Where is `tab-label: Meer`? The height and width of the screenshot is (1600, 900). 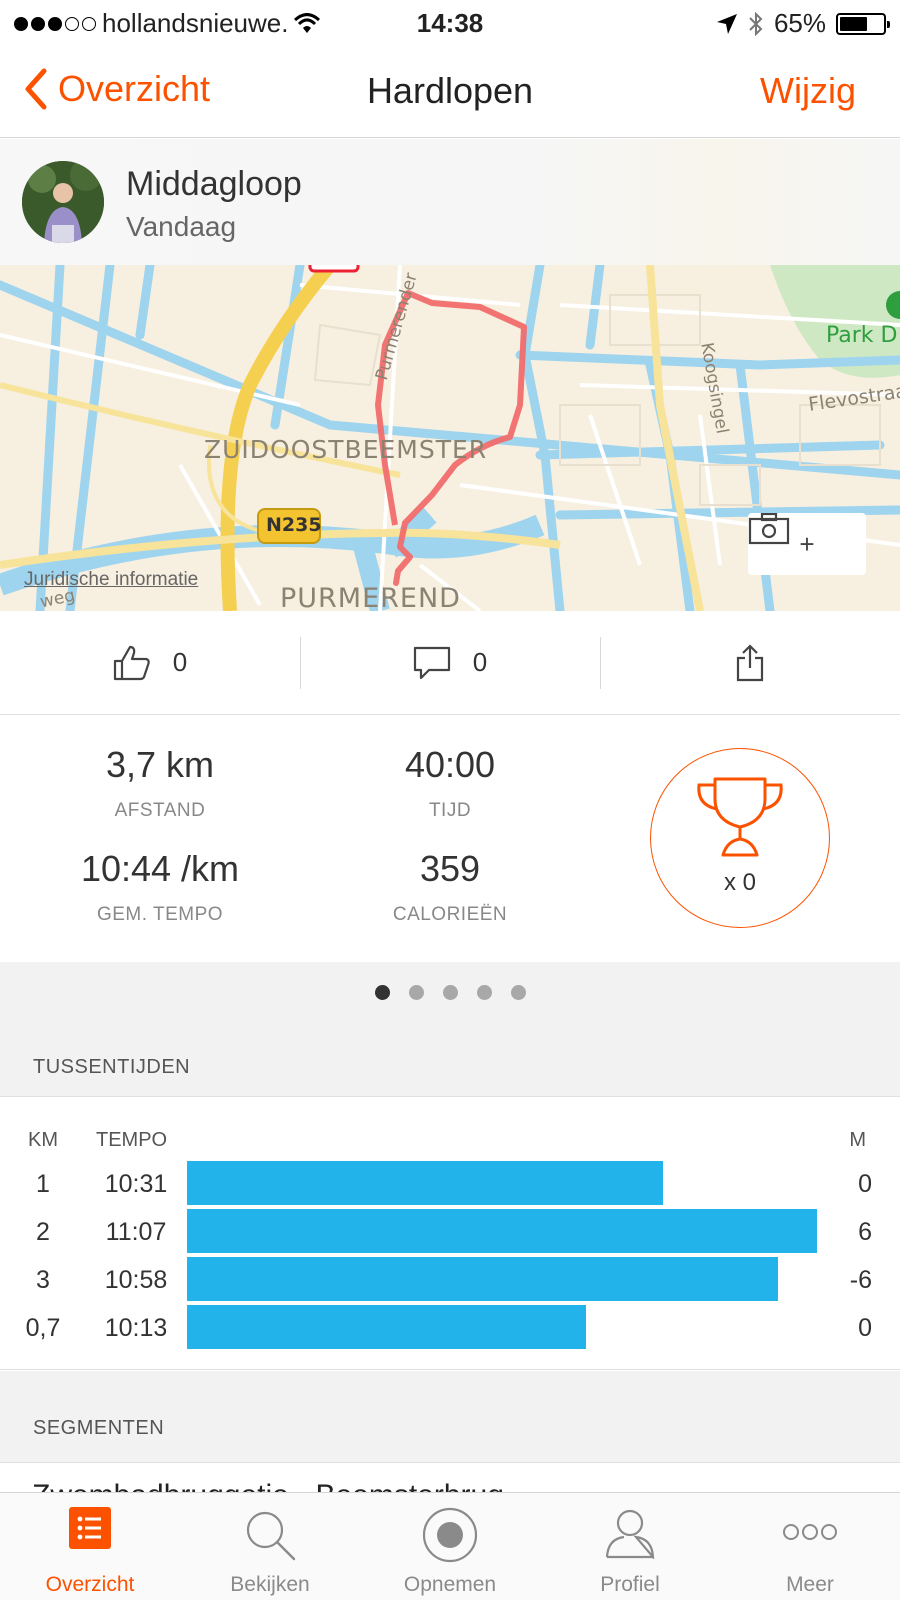 tab-label: Meer is located at coordinates (810, 1584).